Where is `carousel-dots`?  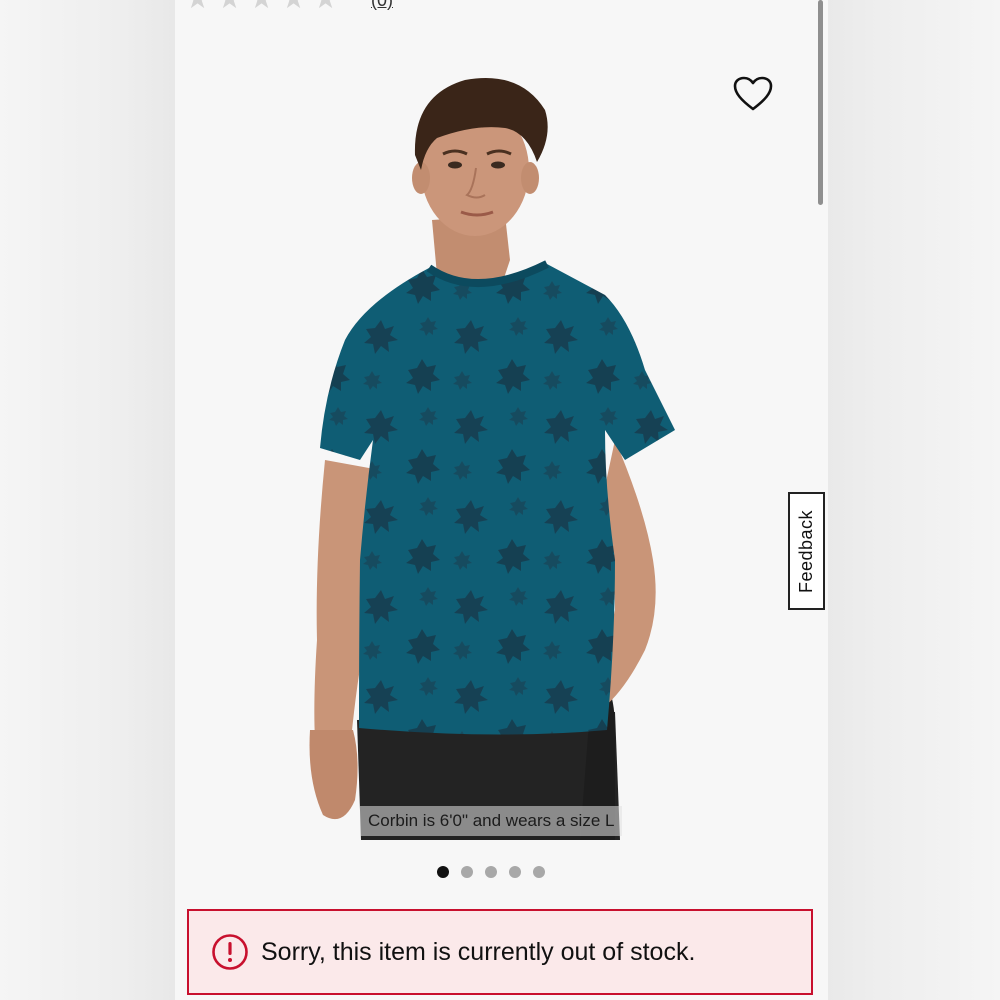 carousel-dots is located at coordinates (491, 872).